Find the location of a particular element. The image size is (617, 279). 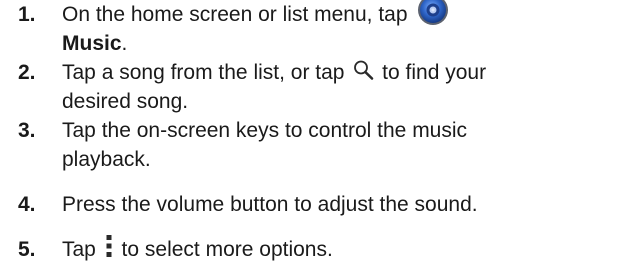

step-5: 5. Tap to select more options. is located at coordinates (313, 249).